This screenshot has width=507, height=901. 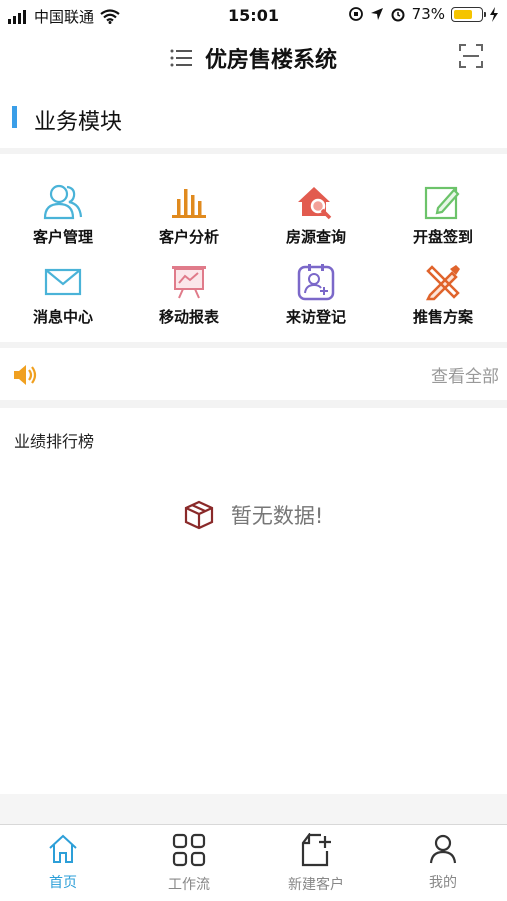 I want to click on tab-label: 工作流, so click(x=189, y=885).